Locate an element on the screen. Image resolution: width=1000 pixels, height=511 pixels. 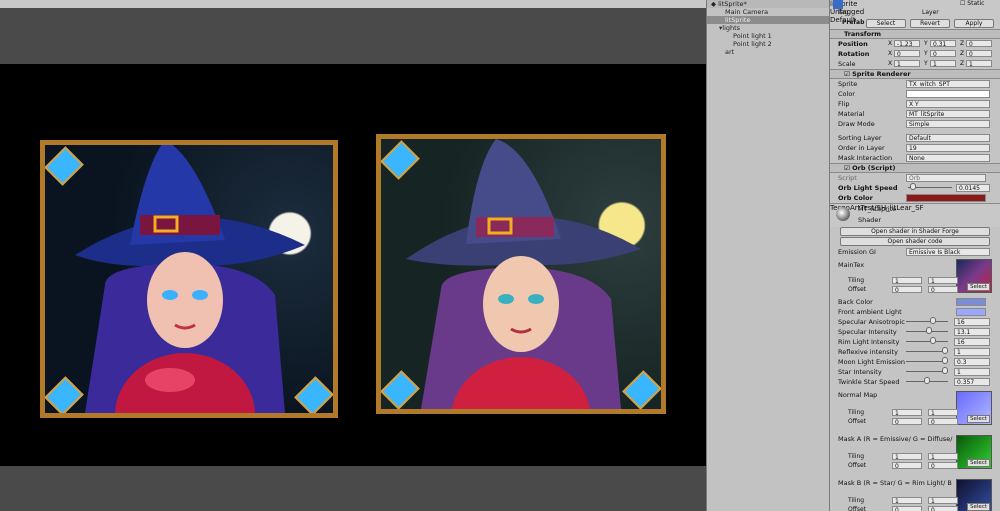
orb-script-header: ☑ Orb (Script) is located at coordinates (915, 168).